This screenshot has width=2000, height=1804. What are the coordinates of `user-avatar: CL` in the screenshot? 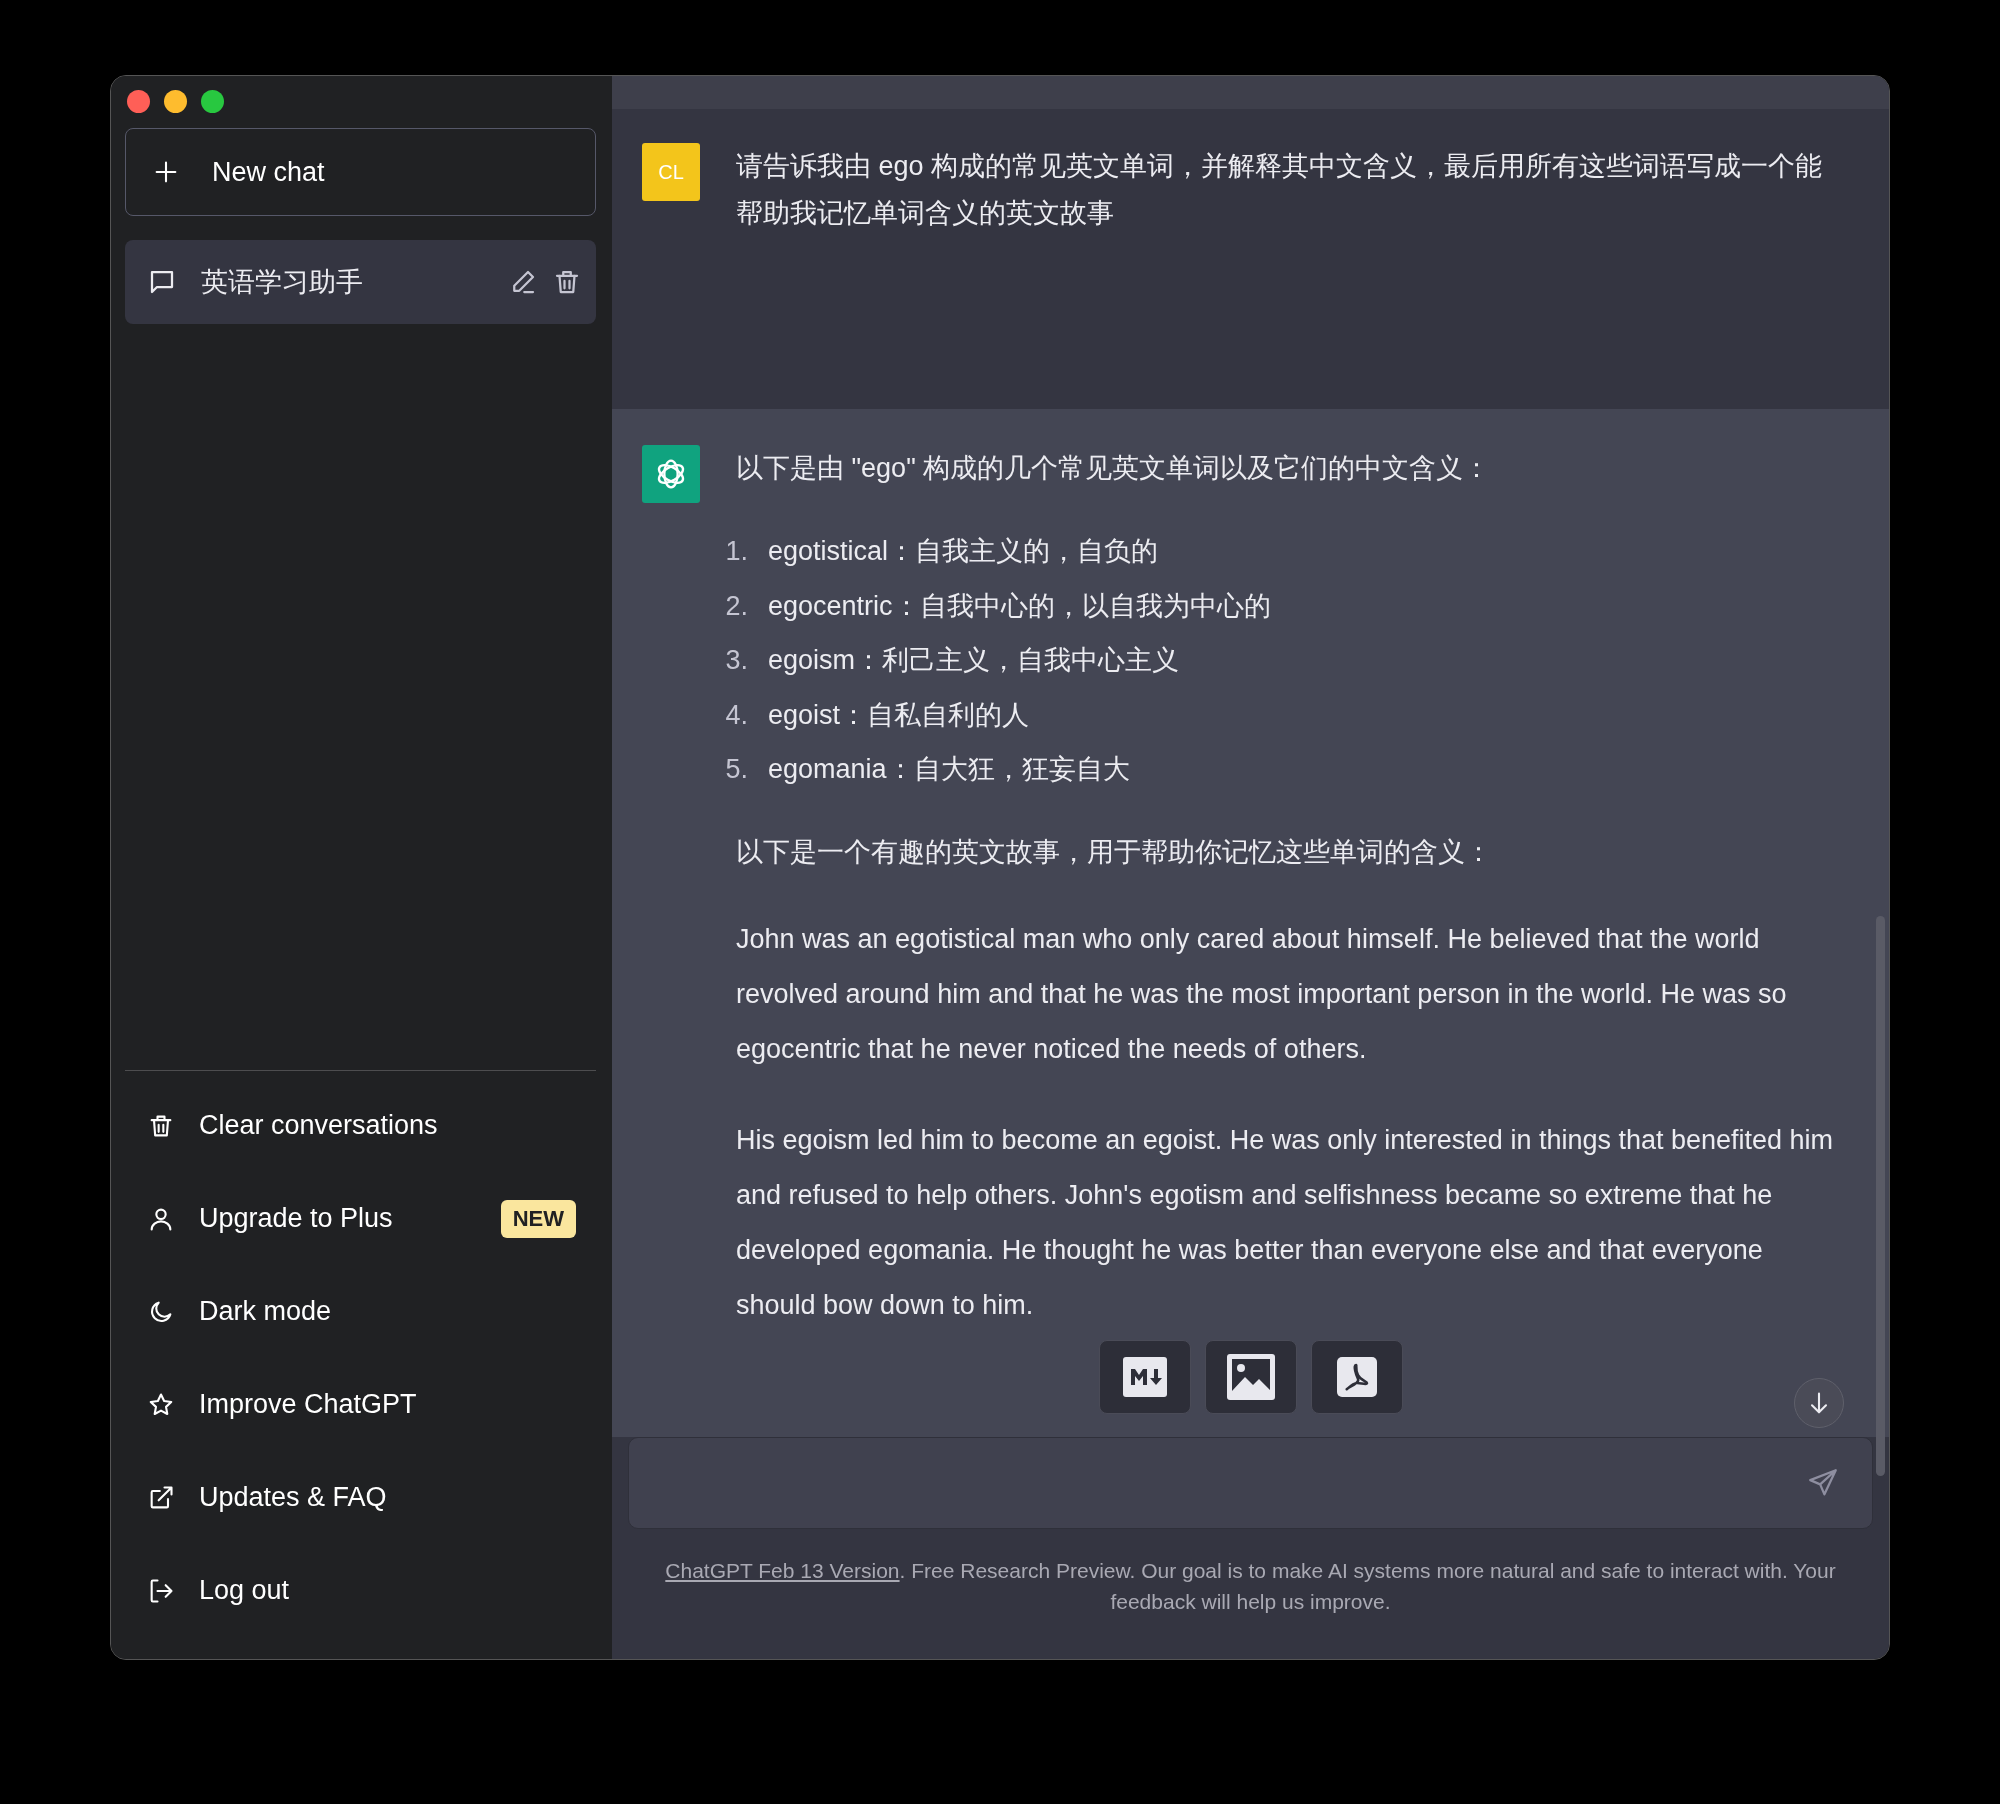 It's located at (671, 172).